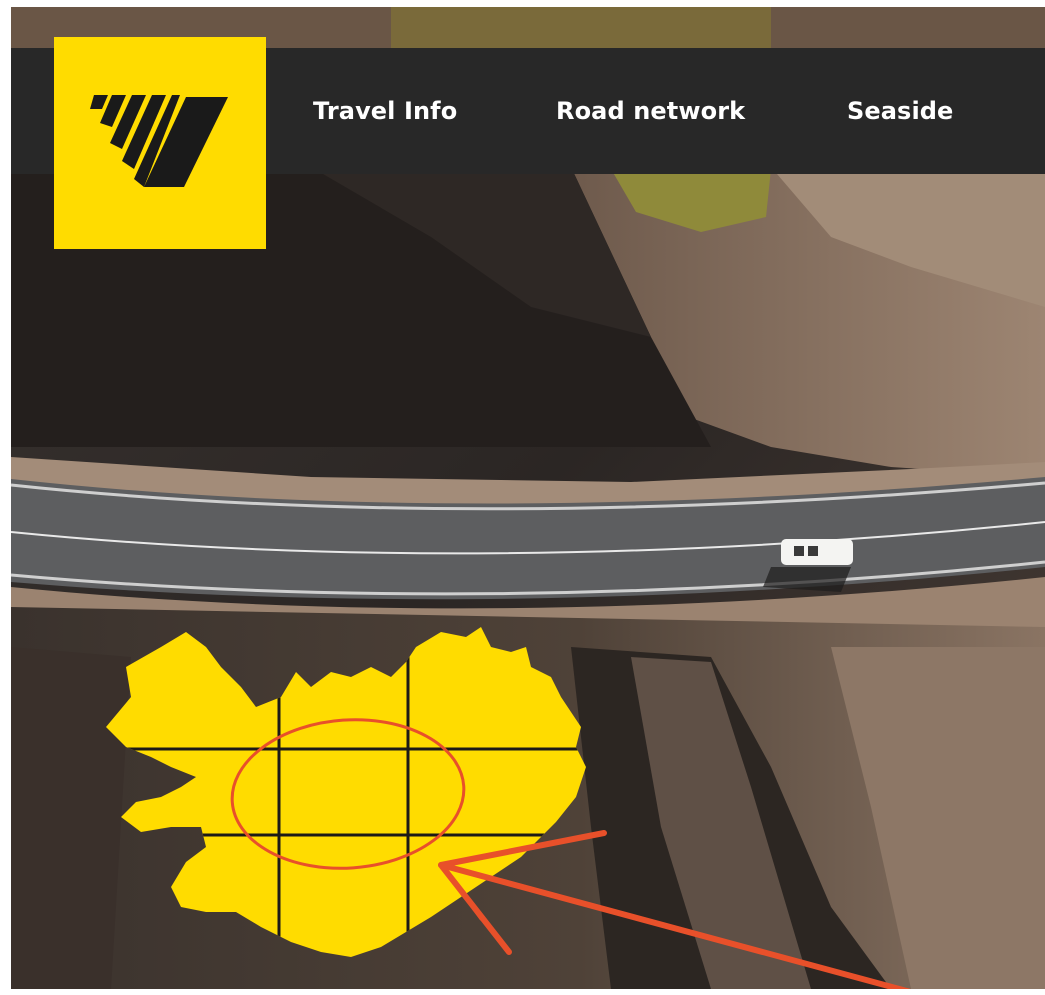 The height and width of the screenshot is (995, 1045). I want to click on stripe-v-logo-icon, so click(159, 141).